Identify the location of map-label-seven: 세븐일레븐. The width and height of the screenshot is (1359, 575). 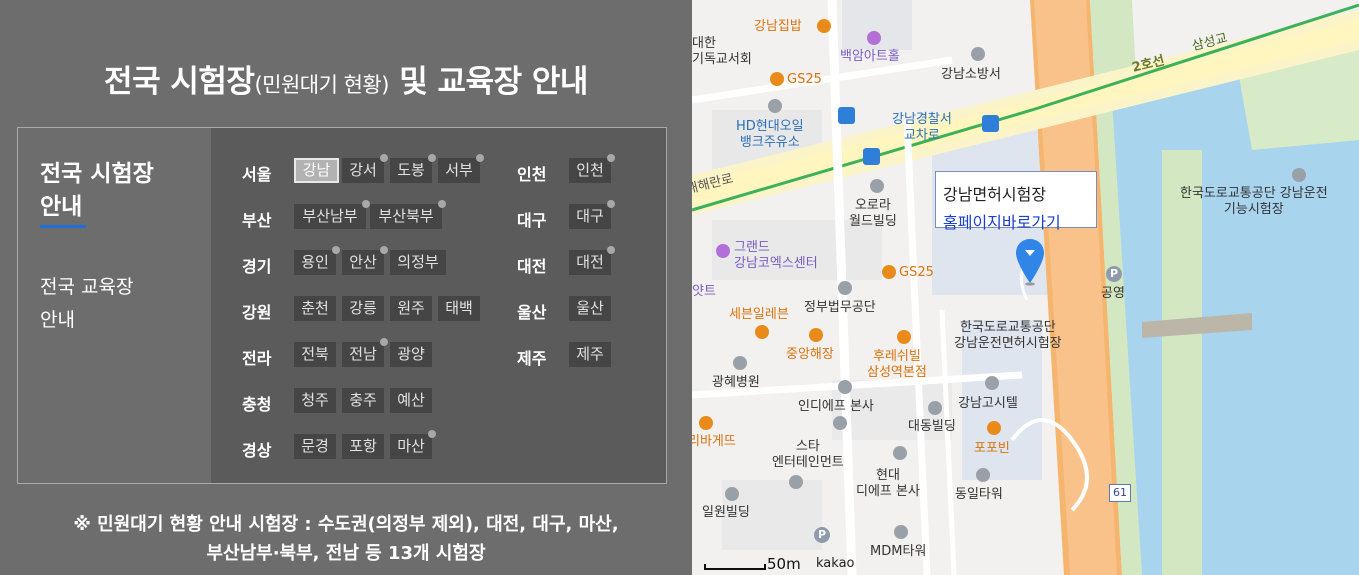
(759, 315).